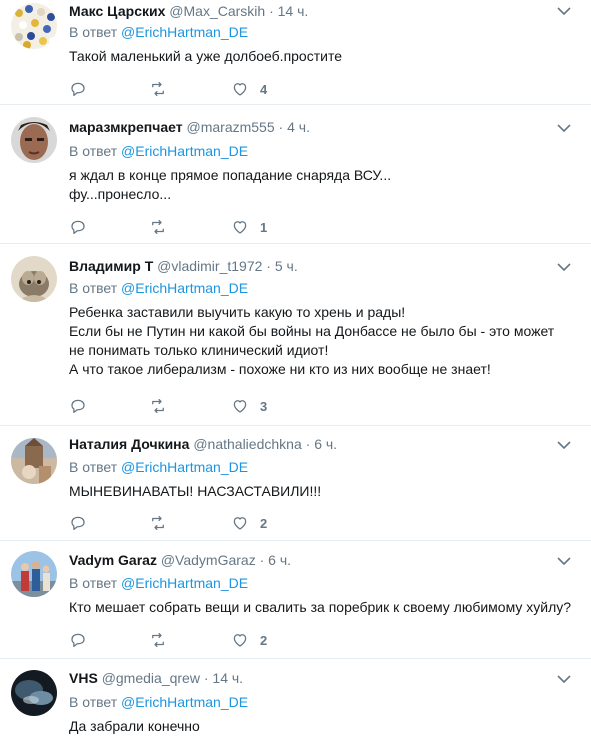 This screenshot has height=742, width=591. I want to click on tweet-actions: 3, so click(219, 406).